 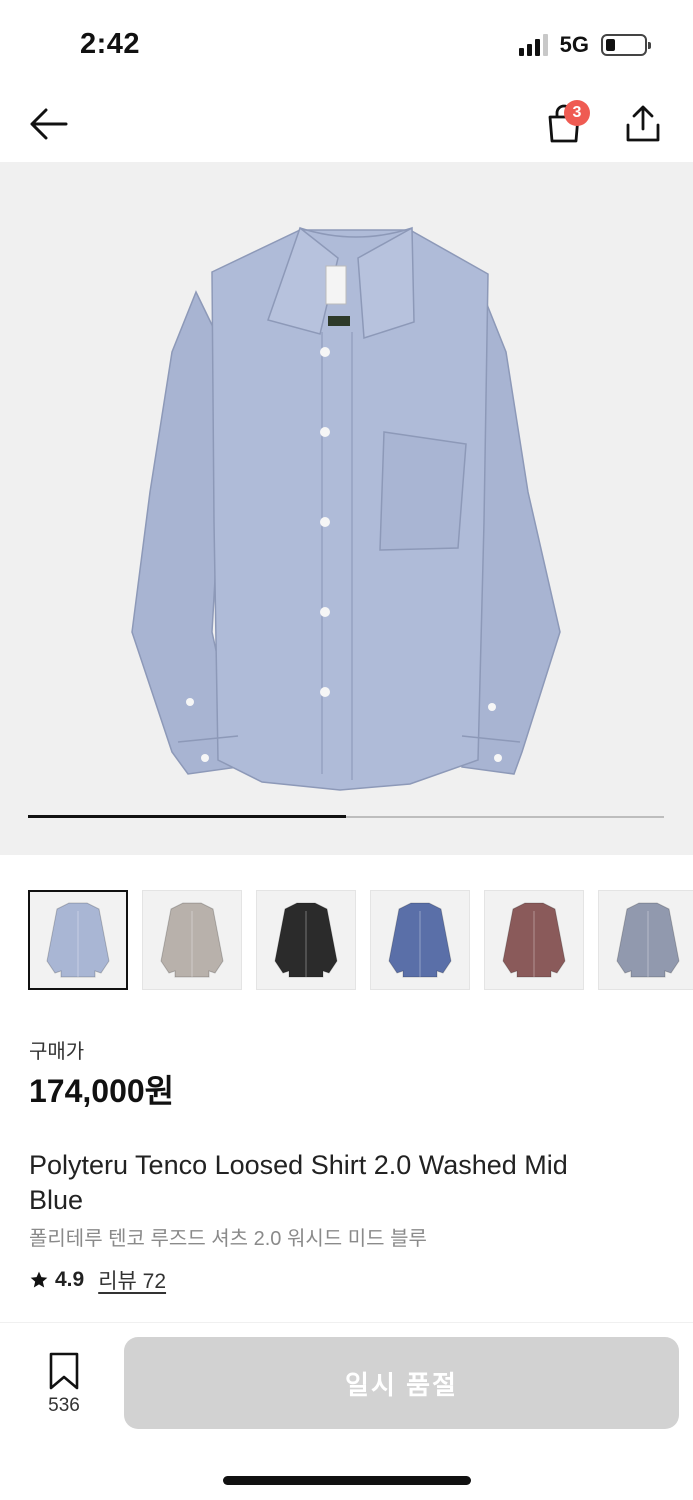 I want to click on cart-button: 3, so click(x=564, y=124).